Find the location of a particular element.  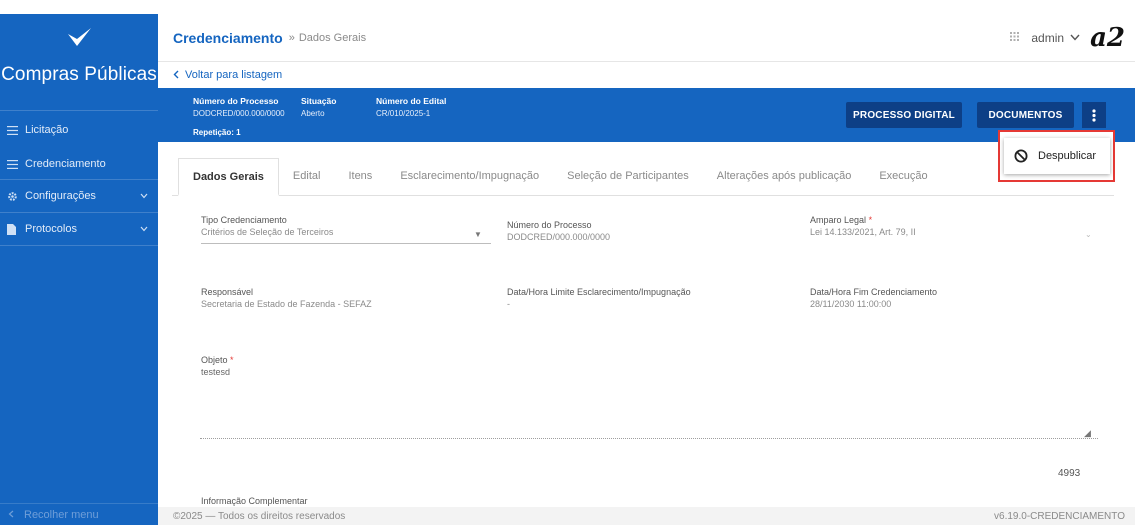

field-value: Secretaria de Estado de Fazenda - SEFAZ is located at coordinates (286, 304).